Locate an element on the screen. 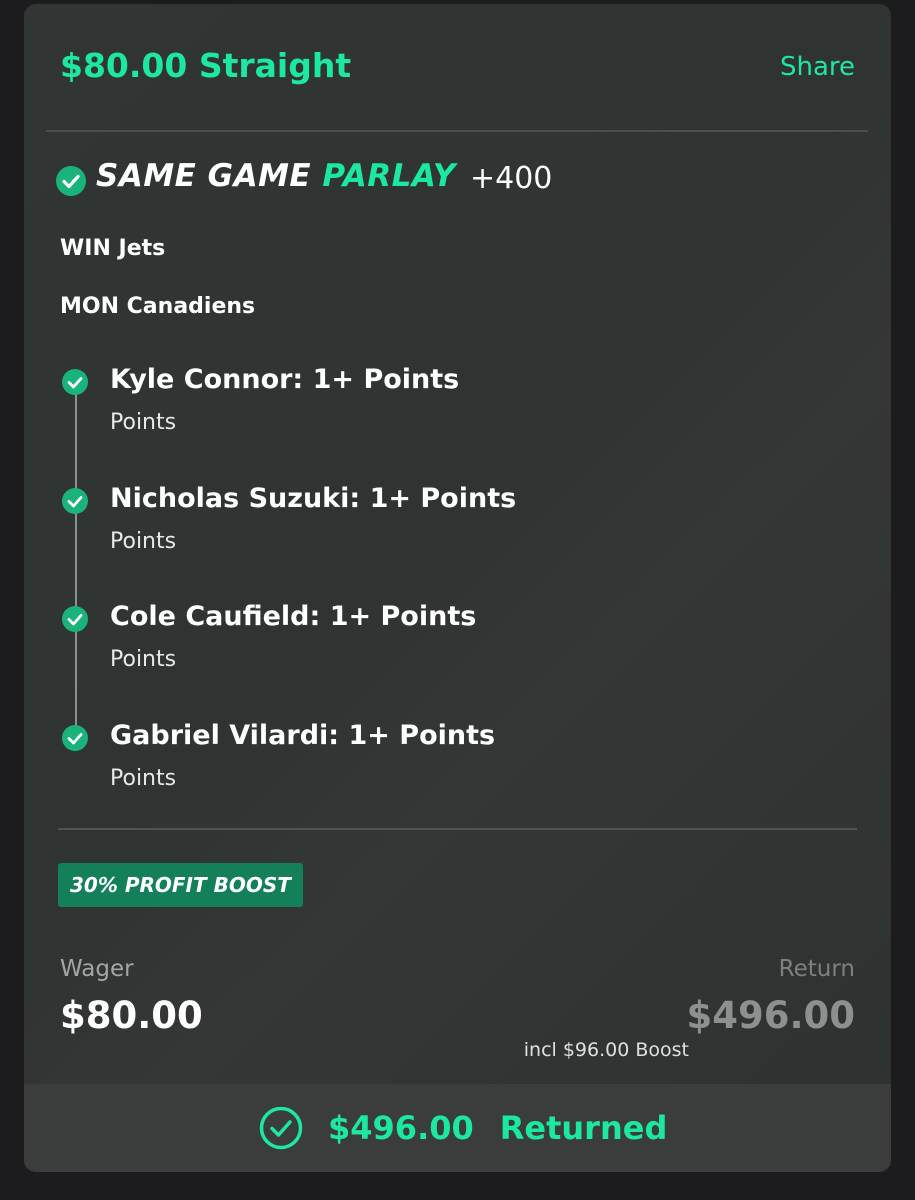 Image resolution: width=915 pixels, height=1200 pixels. return-label: Return is located at coordinates (816, 969).